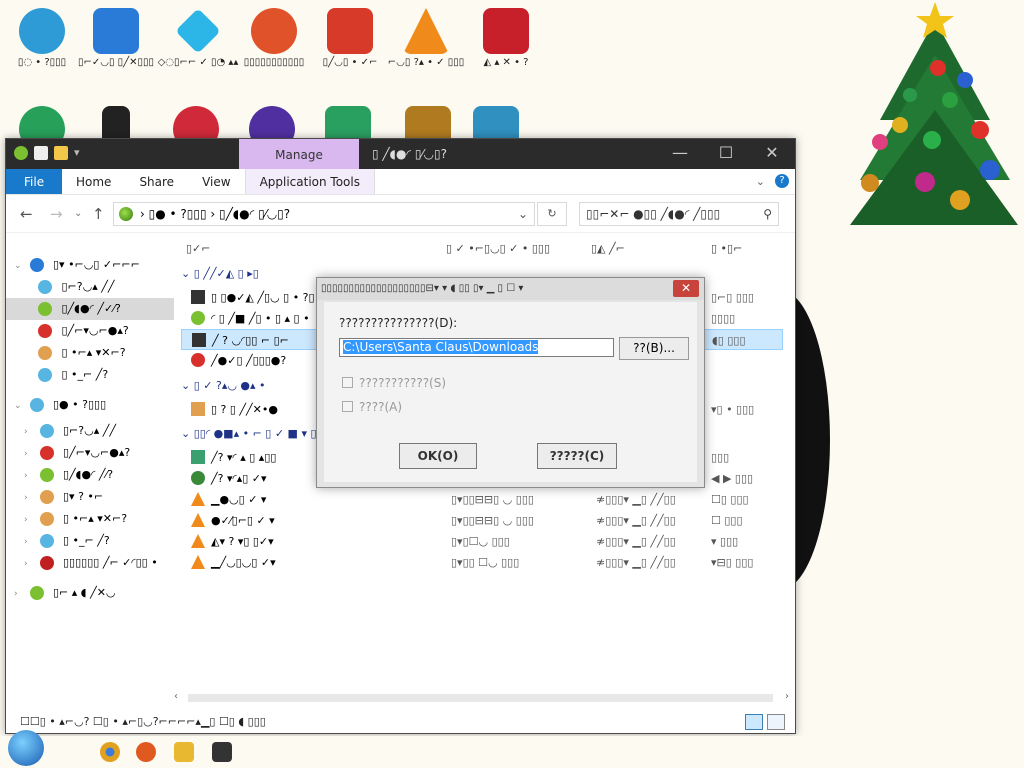  Describe the element at coordinates (686, 288) in the screenshot. I see `dialog-close-button: ✕` at that location.